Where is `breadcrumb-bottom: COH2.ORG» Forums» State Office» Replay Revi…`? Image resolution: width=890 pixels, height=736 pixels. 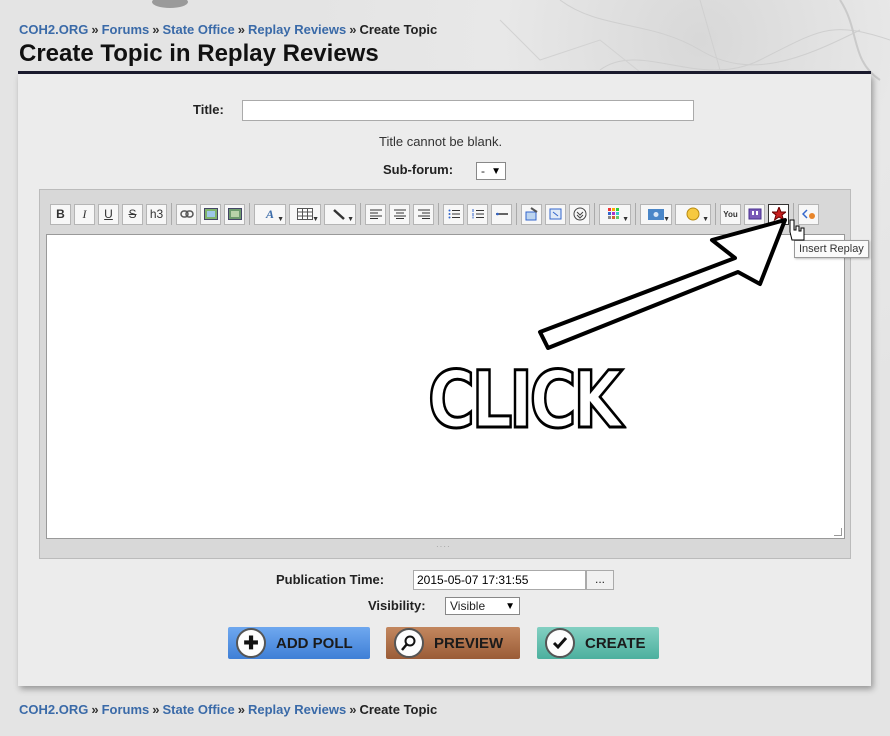 breadcrumb-bottom: COH2.ORG» Forums» State Office» Replay Revi… is located at coordinates (228, 709).